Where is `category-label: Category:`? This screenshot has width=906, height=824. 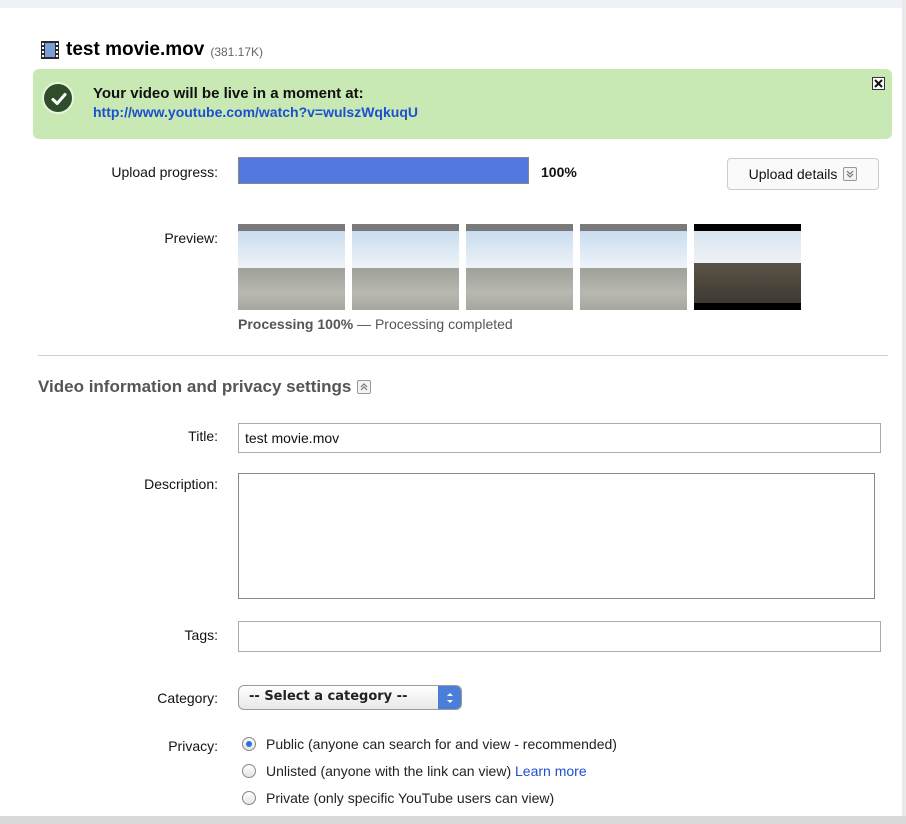 category-label: Category: is located at coordinates (187, 698).